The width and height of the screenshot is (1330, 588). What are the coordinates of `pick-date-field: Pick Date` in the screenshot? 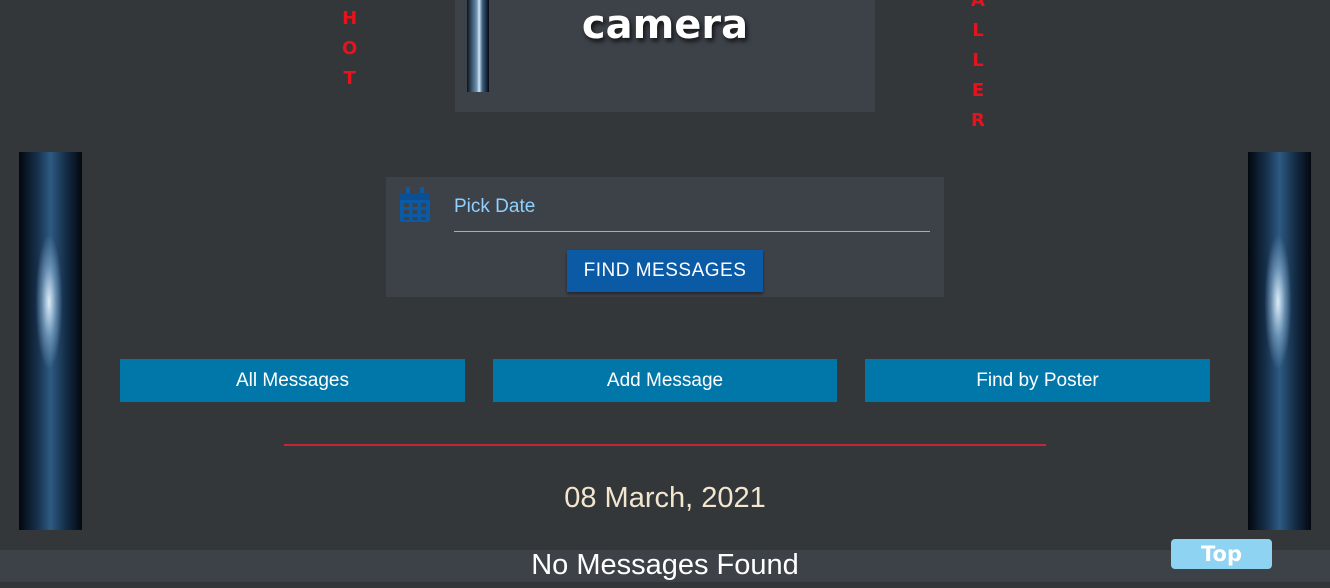 It's located at (494, 207).